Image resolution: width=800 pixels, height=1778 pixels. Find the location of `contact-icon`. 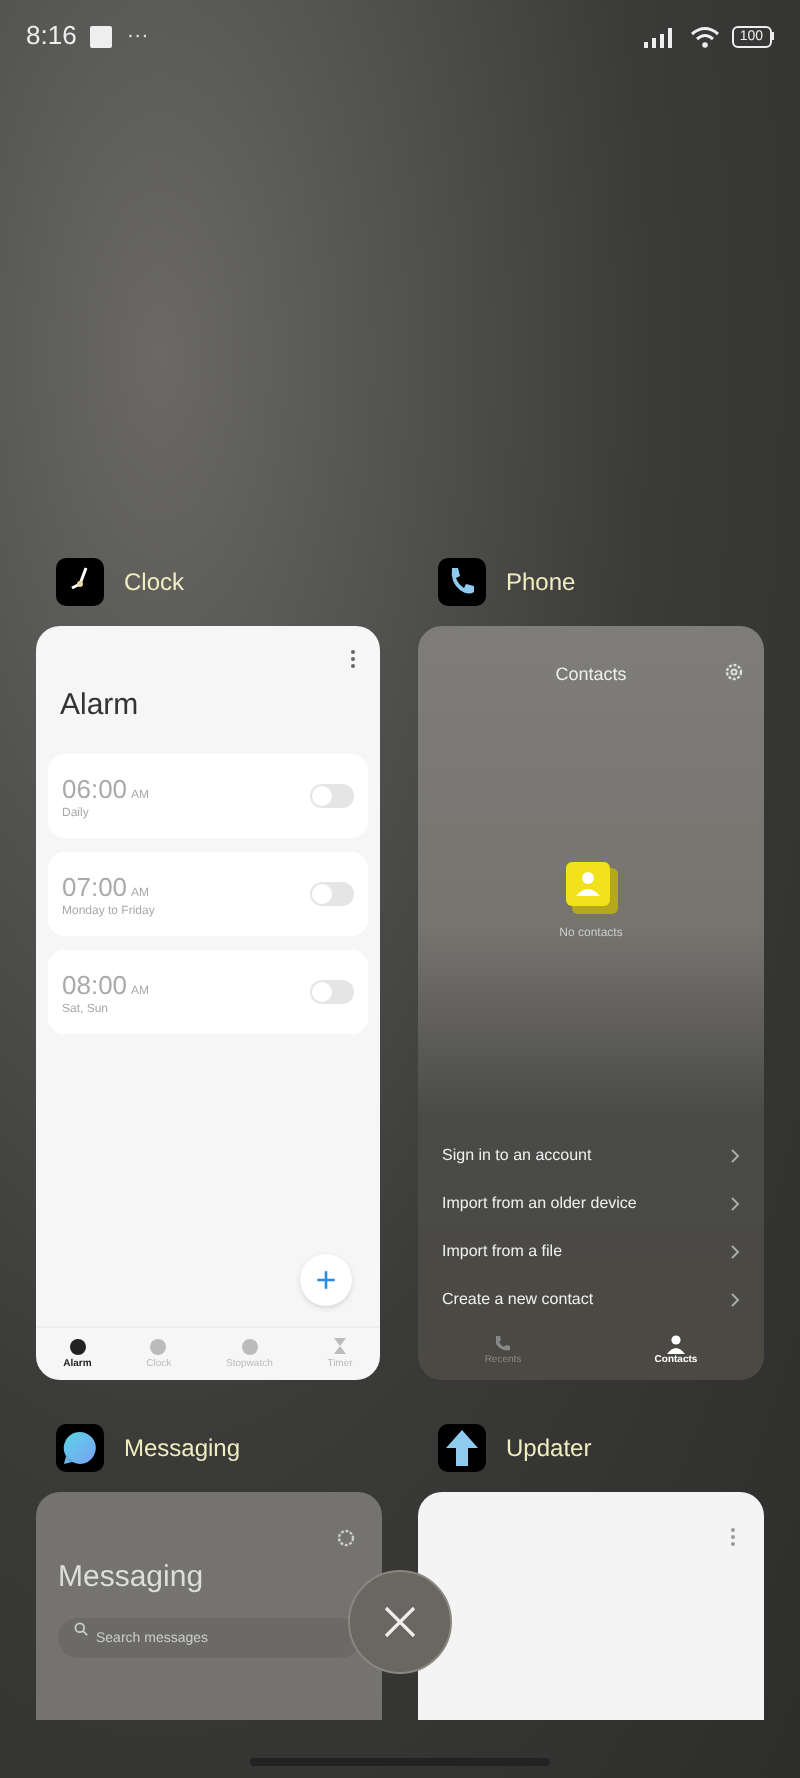

contact-icon is located at coordinates (591, 887).